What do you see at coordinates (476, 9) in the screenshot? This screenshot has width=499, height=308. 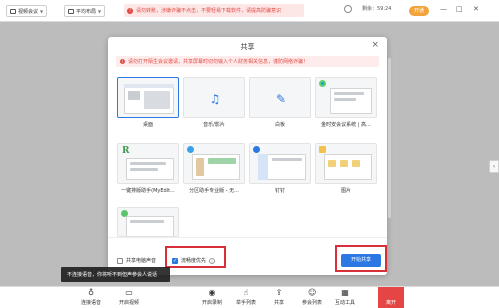 I see `close-icon: ✕` at bounding box center [476, 9].